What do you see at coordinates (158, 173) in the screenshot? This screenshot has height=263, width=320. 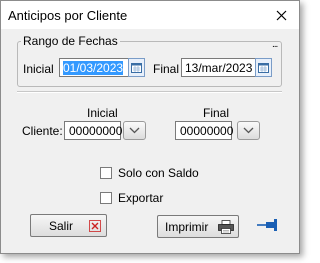 I see `solo-con-saldo-label: Solo con Saldo` at bounding box center [158, 173].